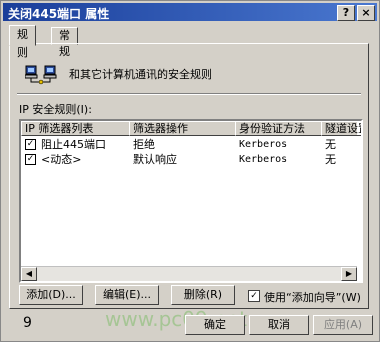 This screenshot has height=342, width=380. I want to click on scroll-left-icon: ◀, so click(29, 274).